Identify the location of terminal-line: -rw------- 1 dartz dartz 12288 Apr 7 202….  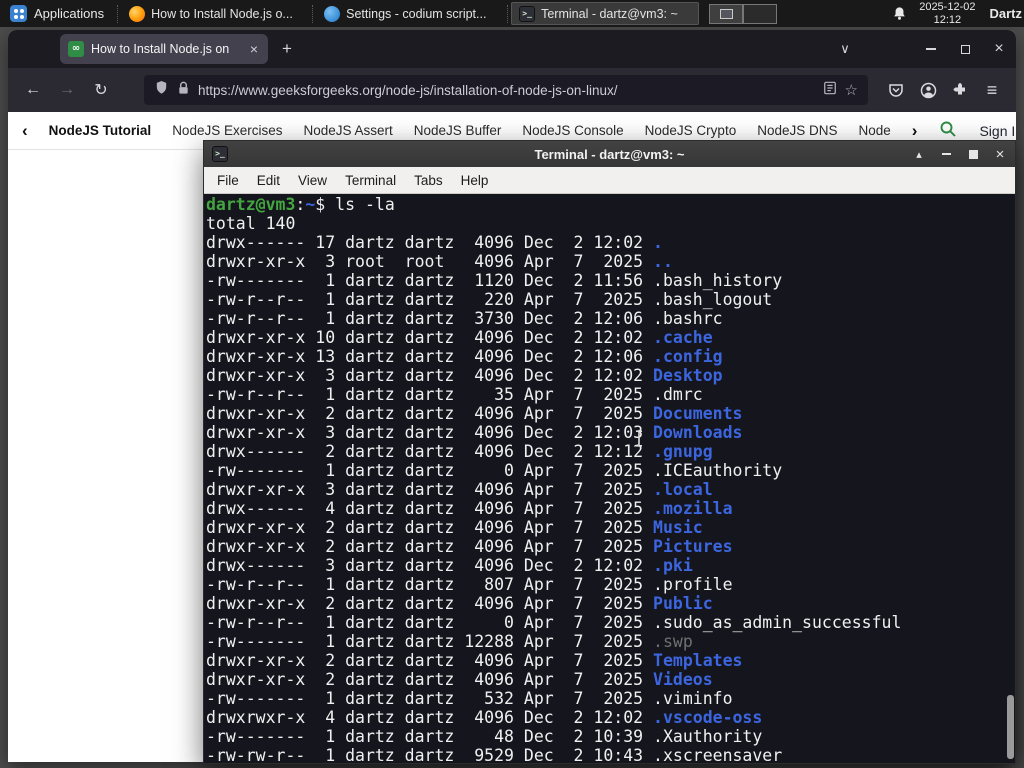
(449, 641).